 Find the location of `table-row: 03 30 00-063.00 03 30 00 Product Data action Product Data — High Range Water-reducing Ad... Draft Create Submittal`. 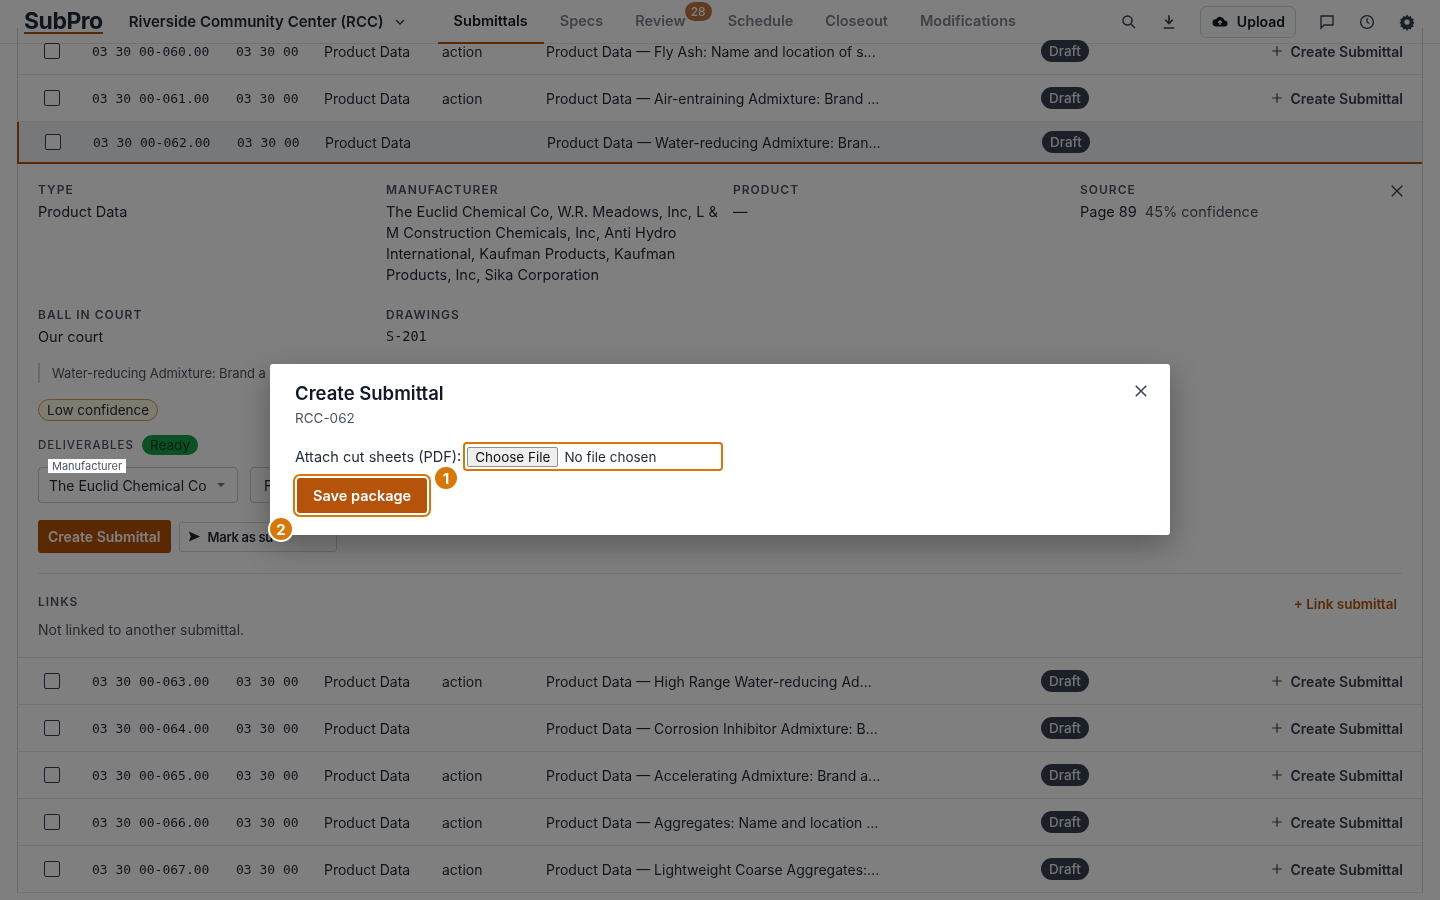

table-row: 03 30 00-063.00 03 30 00 Product Data action Product Data — High Range Water-reducing Ad... Draft Create Submittal is located at coordinates (720, 681).